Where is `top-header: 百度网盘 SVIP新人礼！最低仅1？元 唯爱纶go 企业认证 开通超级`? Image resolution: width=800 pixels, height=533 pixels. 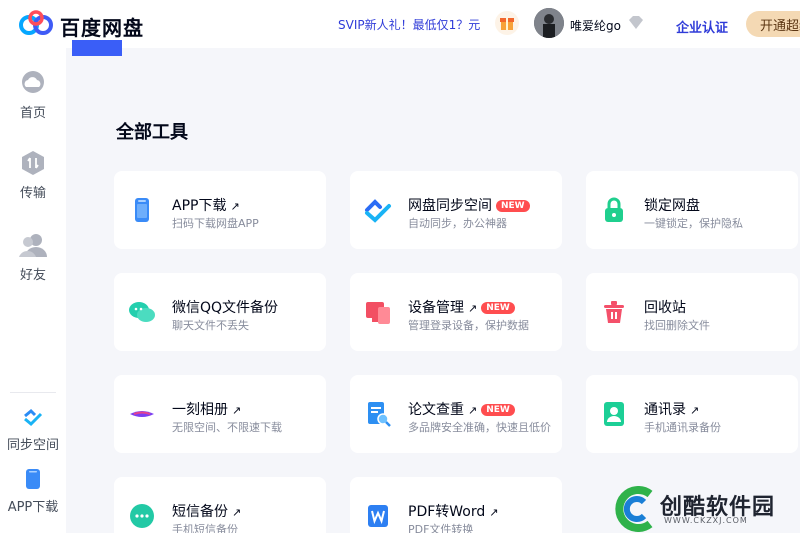 top-header: 百度网盘 SVIP新人礼！最低仅1？元 唯爱纶go 企业认证 开通超级 is located at coordinates (400, 28).